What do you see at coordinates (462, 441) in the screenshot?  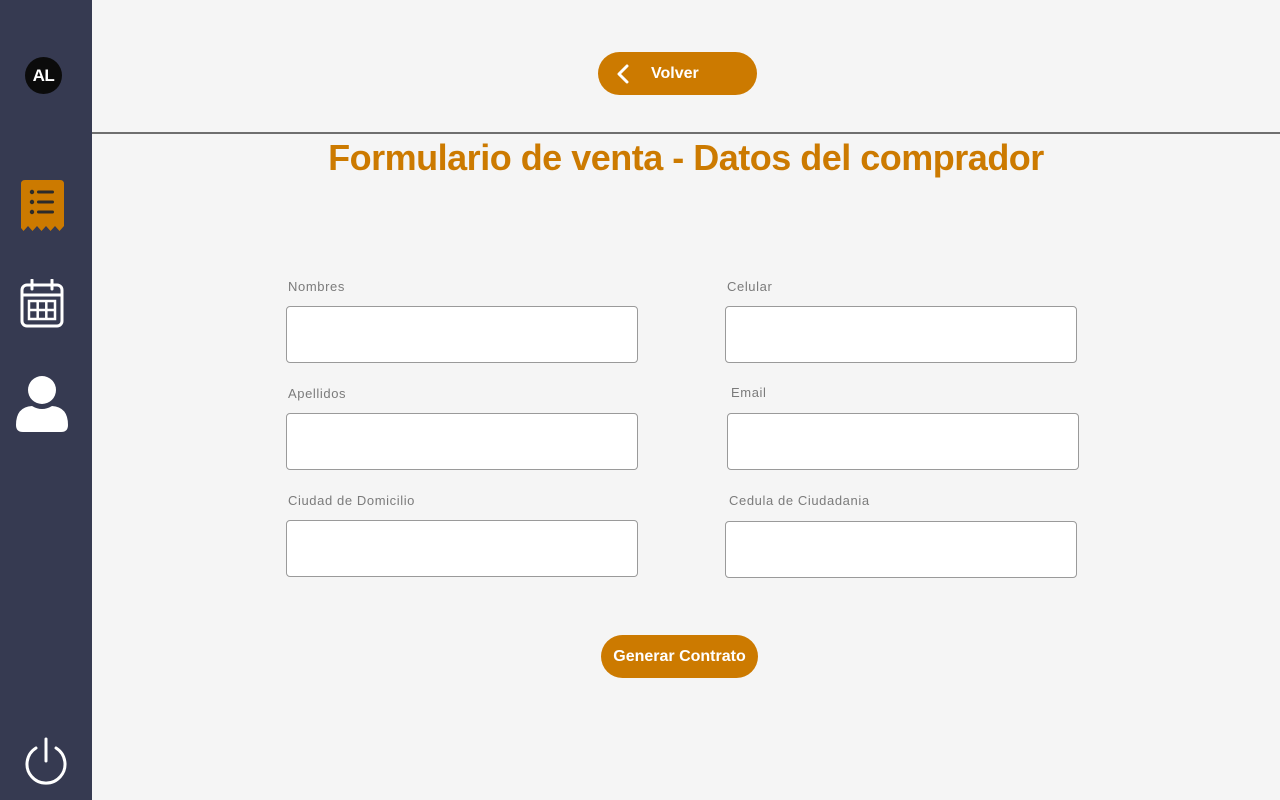 I see `apellidos-field` at bounding box center [462, 441].